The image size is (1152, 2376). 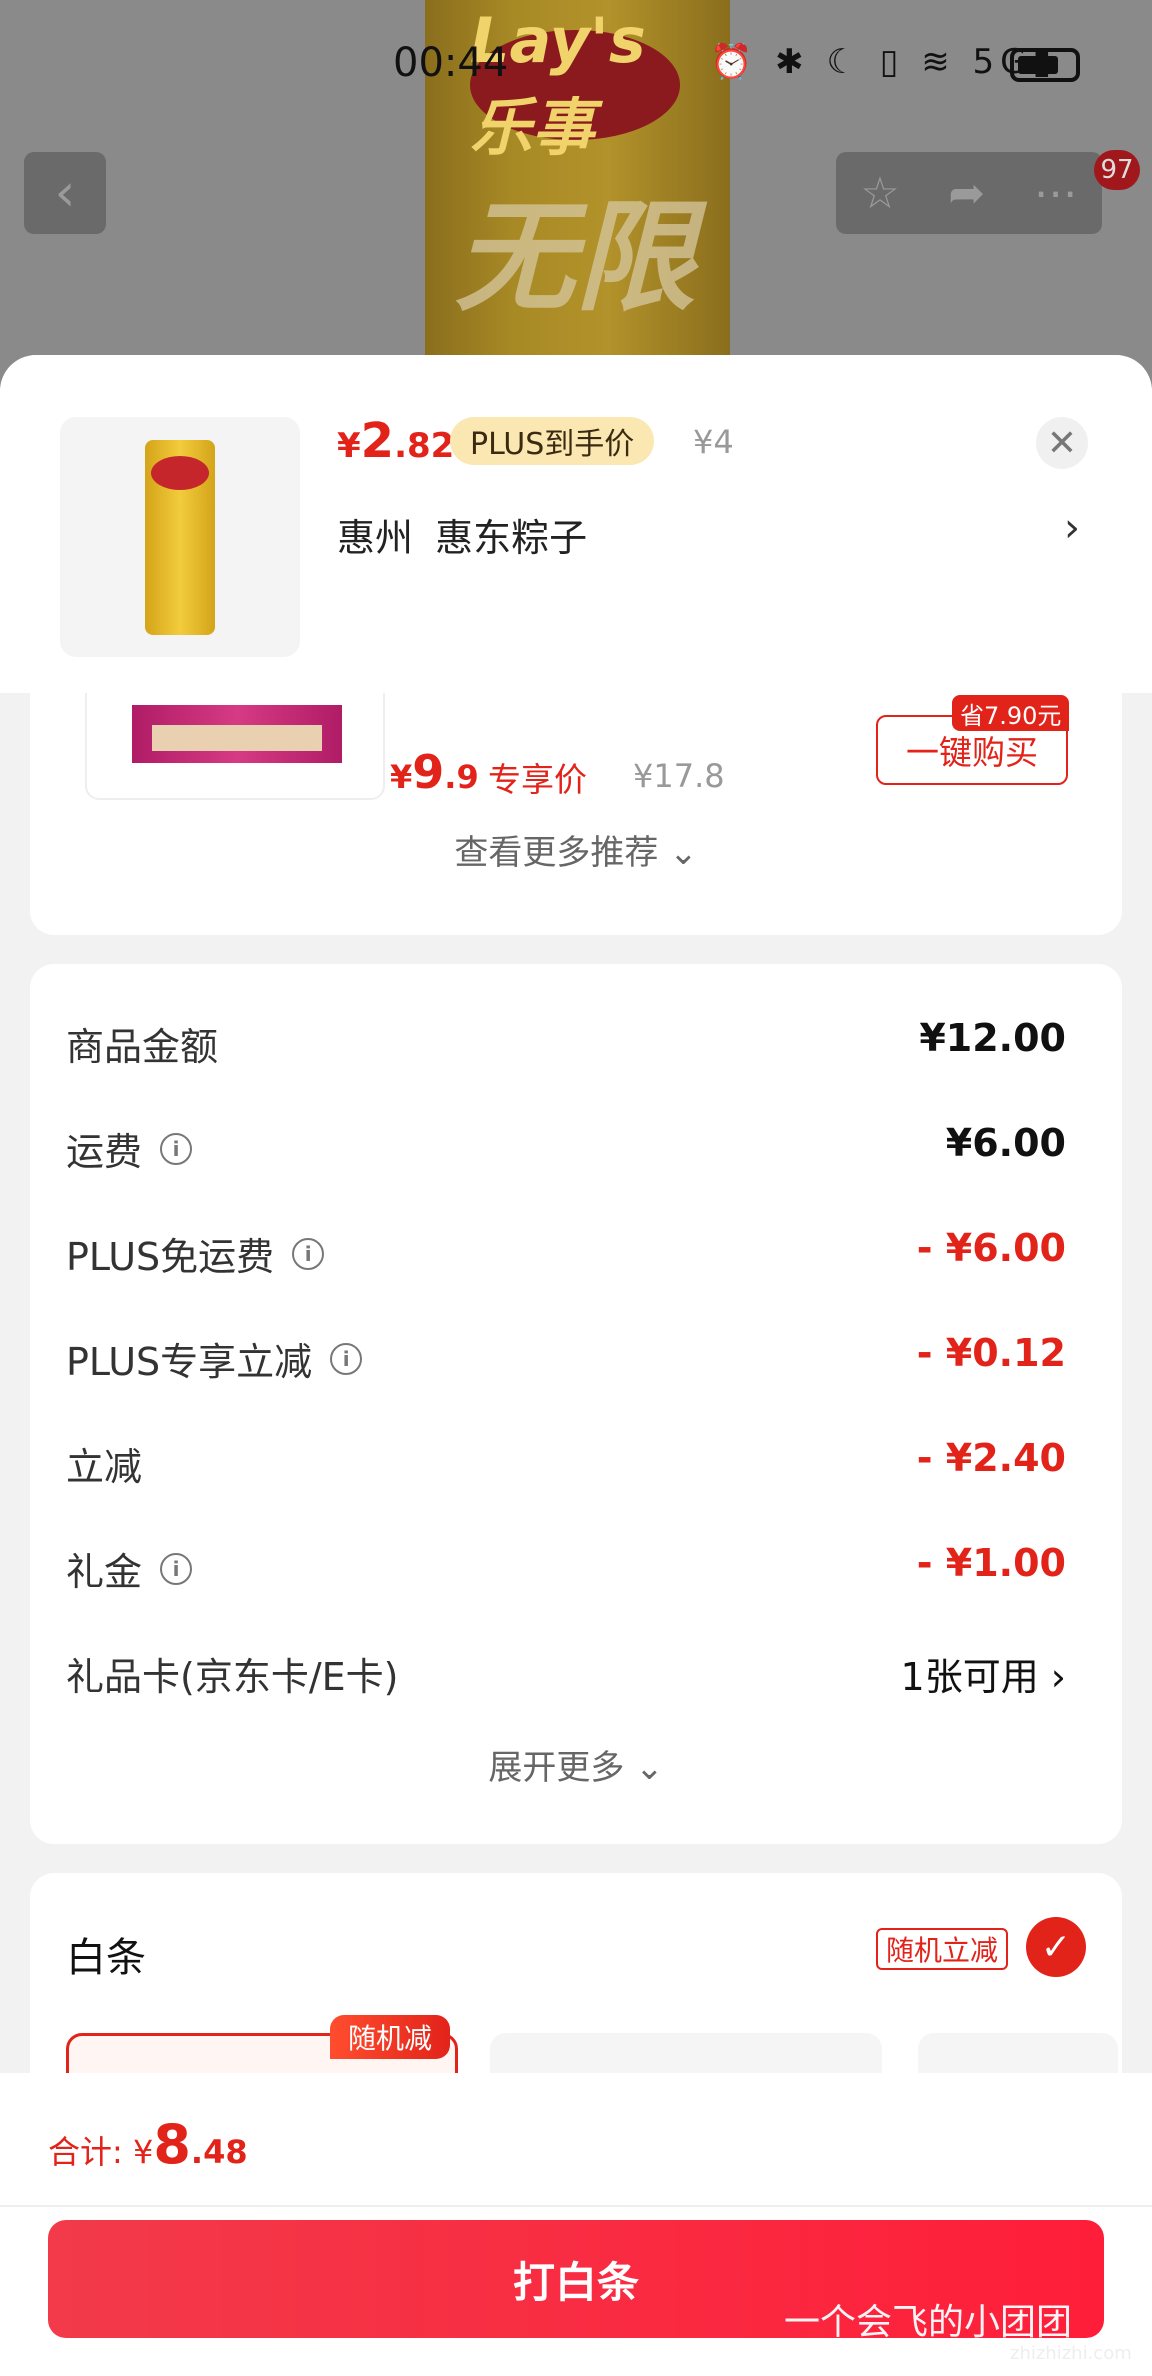 I want to click on summary-row-plus-free-shipping: PLUS免运费 i - ¥6.00, so click(x=566, y=1256).